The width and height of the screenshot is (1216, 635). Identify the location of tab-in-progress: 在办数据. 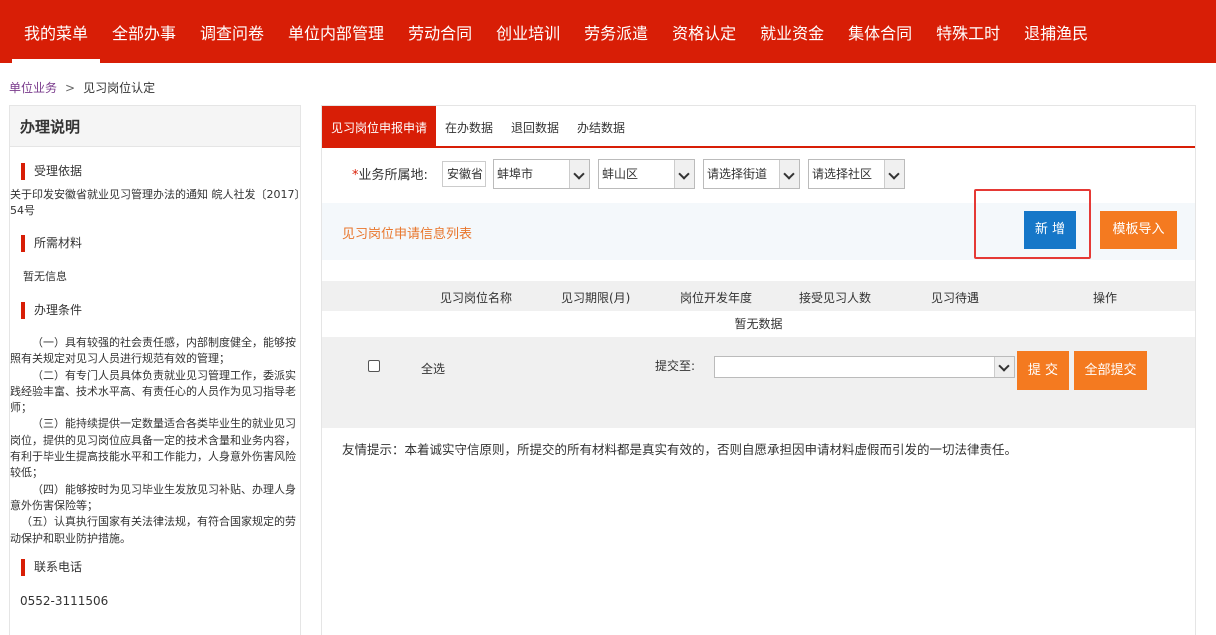
(469, 126).